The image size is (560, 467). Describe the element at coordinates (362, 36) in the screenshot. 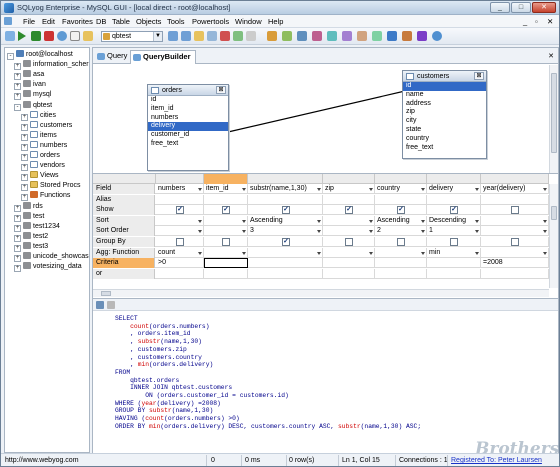

I see `scheduler-icon` at that location.